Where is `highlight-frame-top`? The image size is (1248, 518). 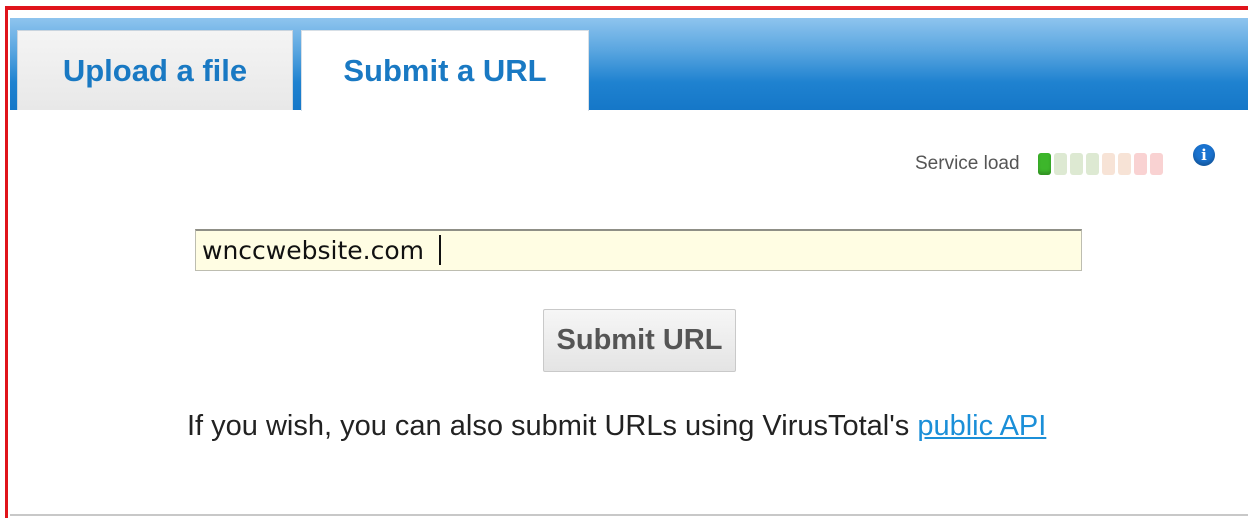 highlight-frame-top is located at coordinates (626, 8).